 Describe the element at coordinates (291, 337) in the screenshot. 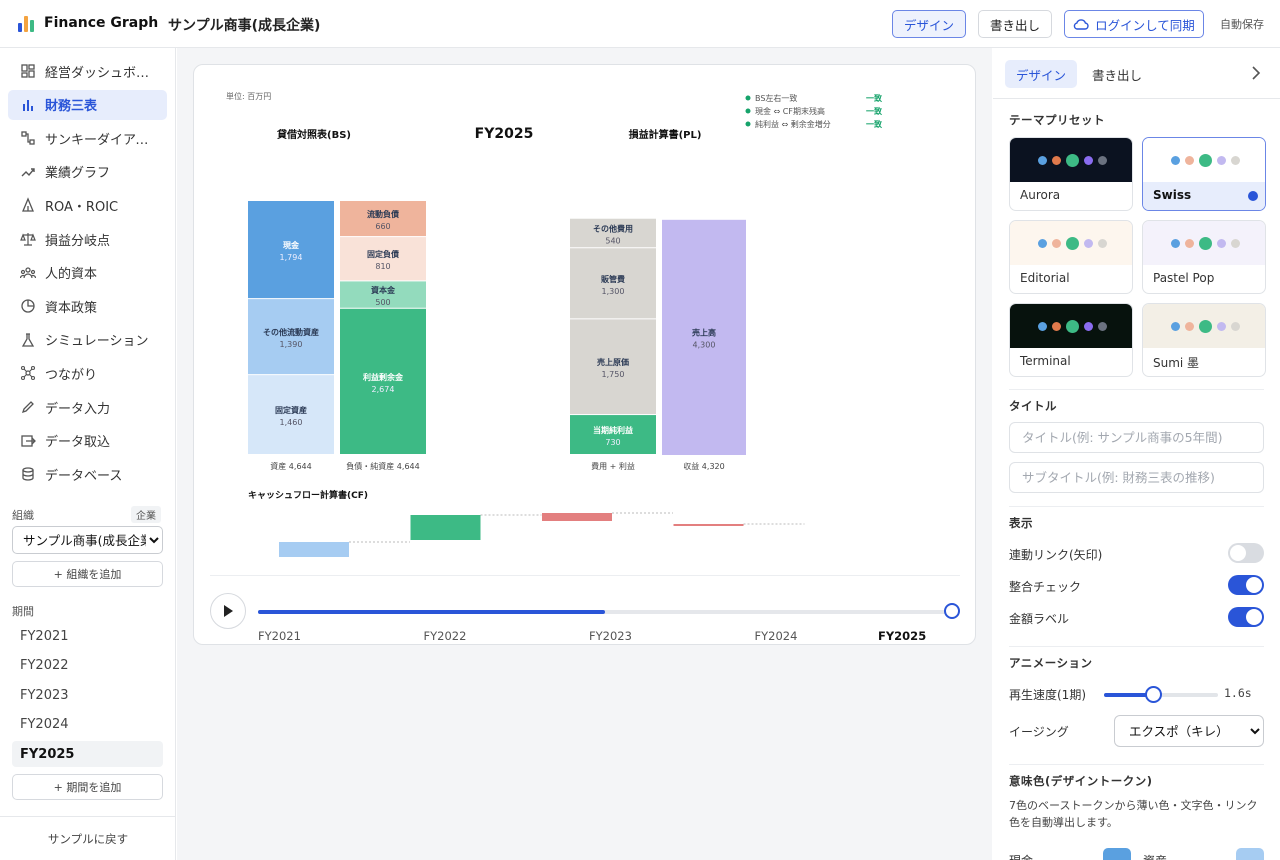

I see `bar-segment: その他流動資産 1,390` at that location.